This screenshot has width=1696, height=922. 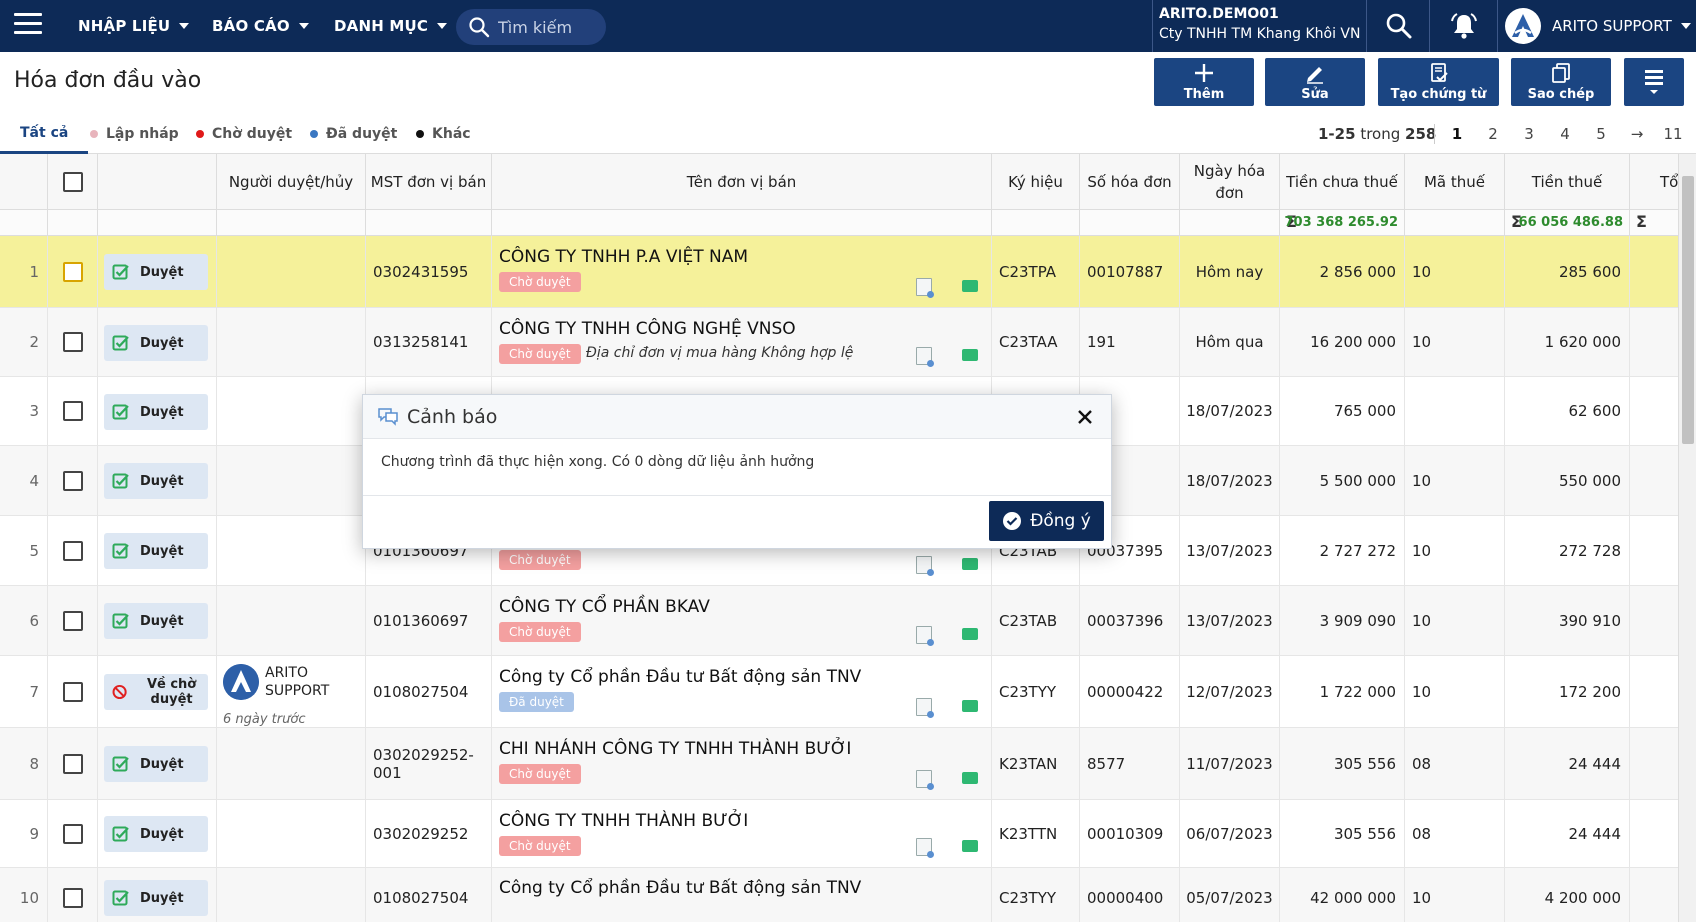 I want to click on header-symbol: Ký hiệu, so click(x=1036, y=182).